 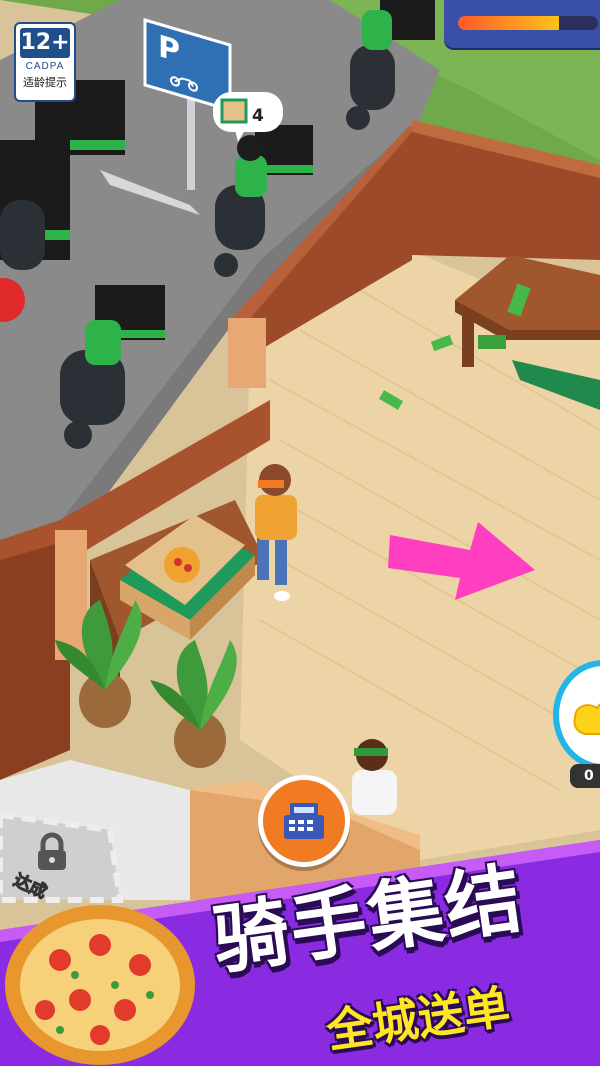 What do you see at coordinates (258, 116) in the screenshot?
I see `order-count: 4` at bounding box center [258, 116].